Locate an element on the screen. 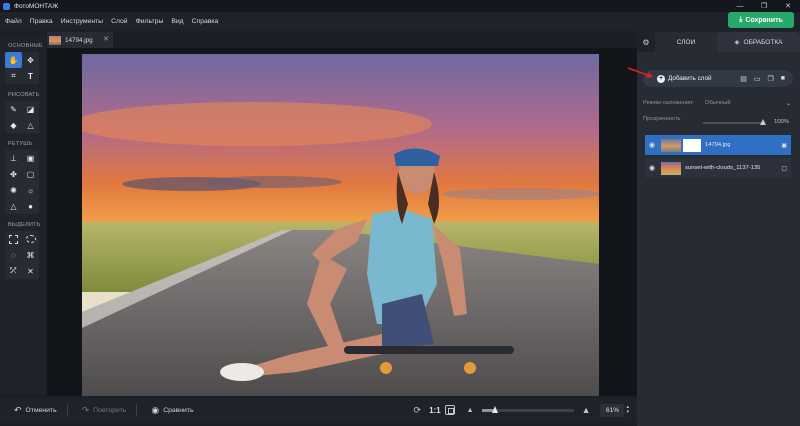 This screenshot has height=426, width=800. layer-item: ◉ 14794.jpg ▣ is located at coordinates (718, 145).